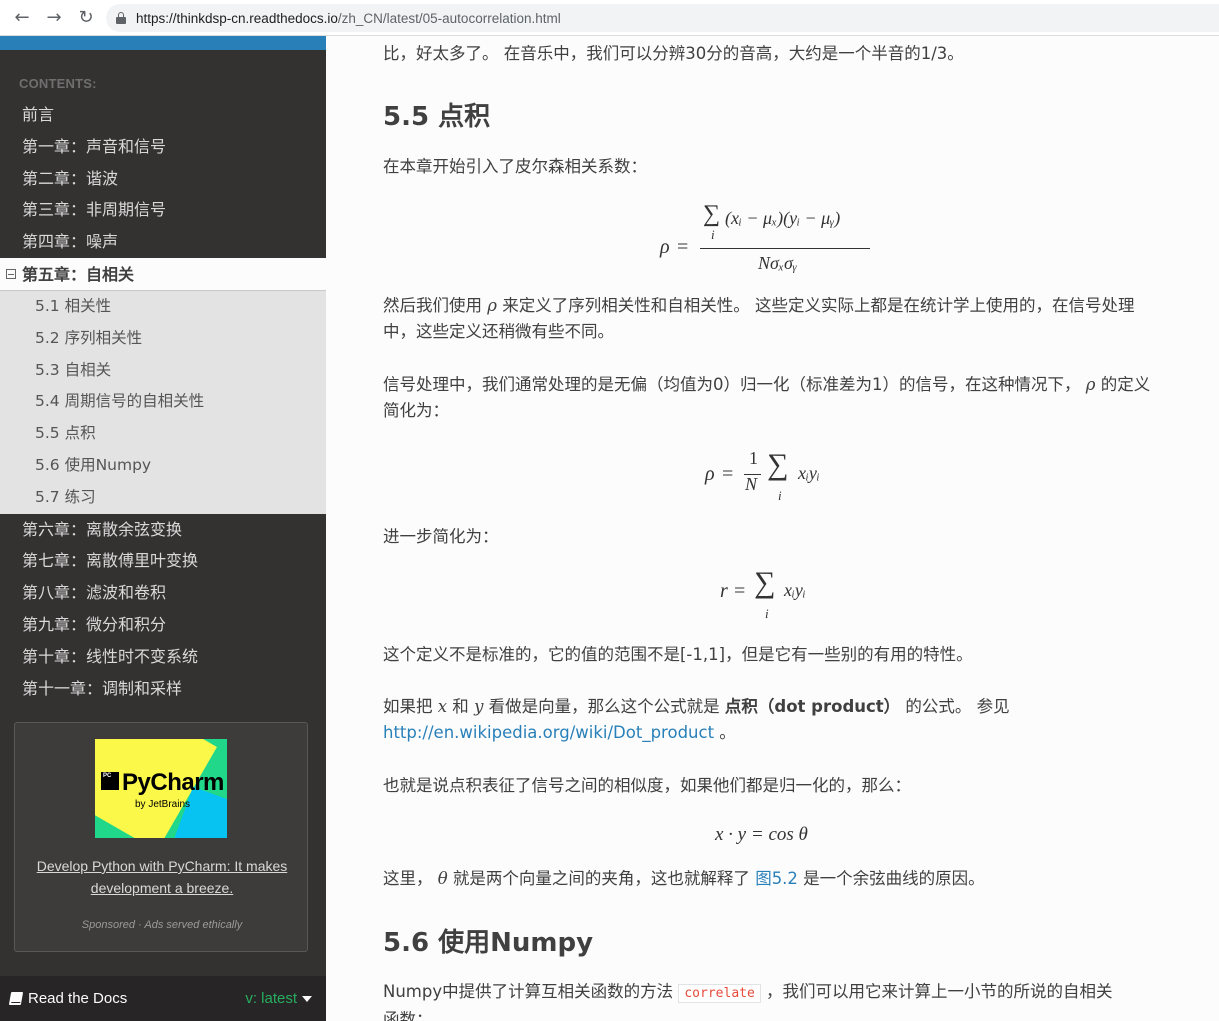 The width and height of the screenshot is (1219, 1021). I want to click on toc-caption: CONTENTS:, so click(58, 83).